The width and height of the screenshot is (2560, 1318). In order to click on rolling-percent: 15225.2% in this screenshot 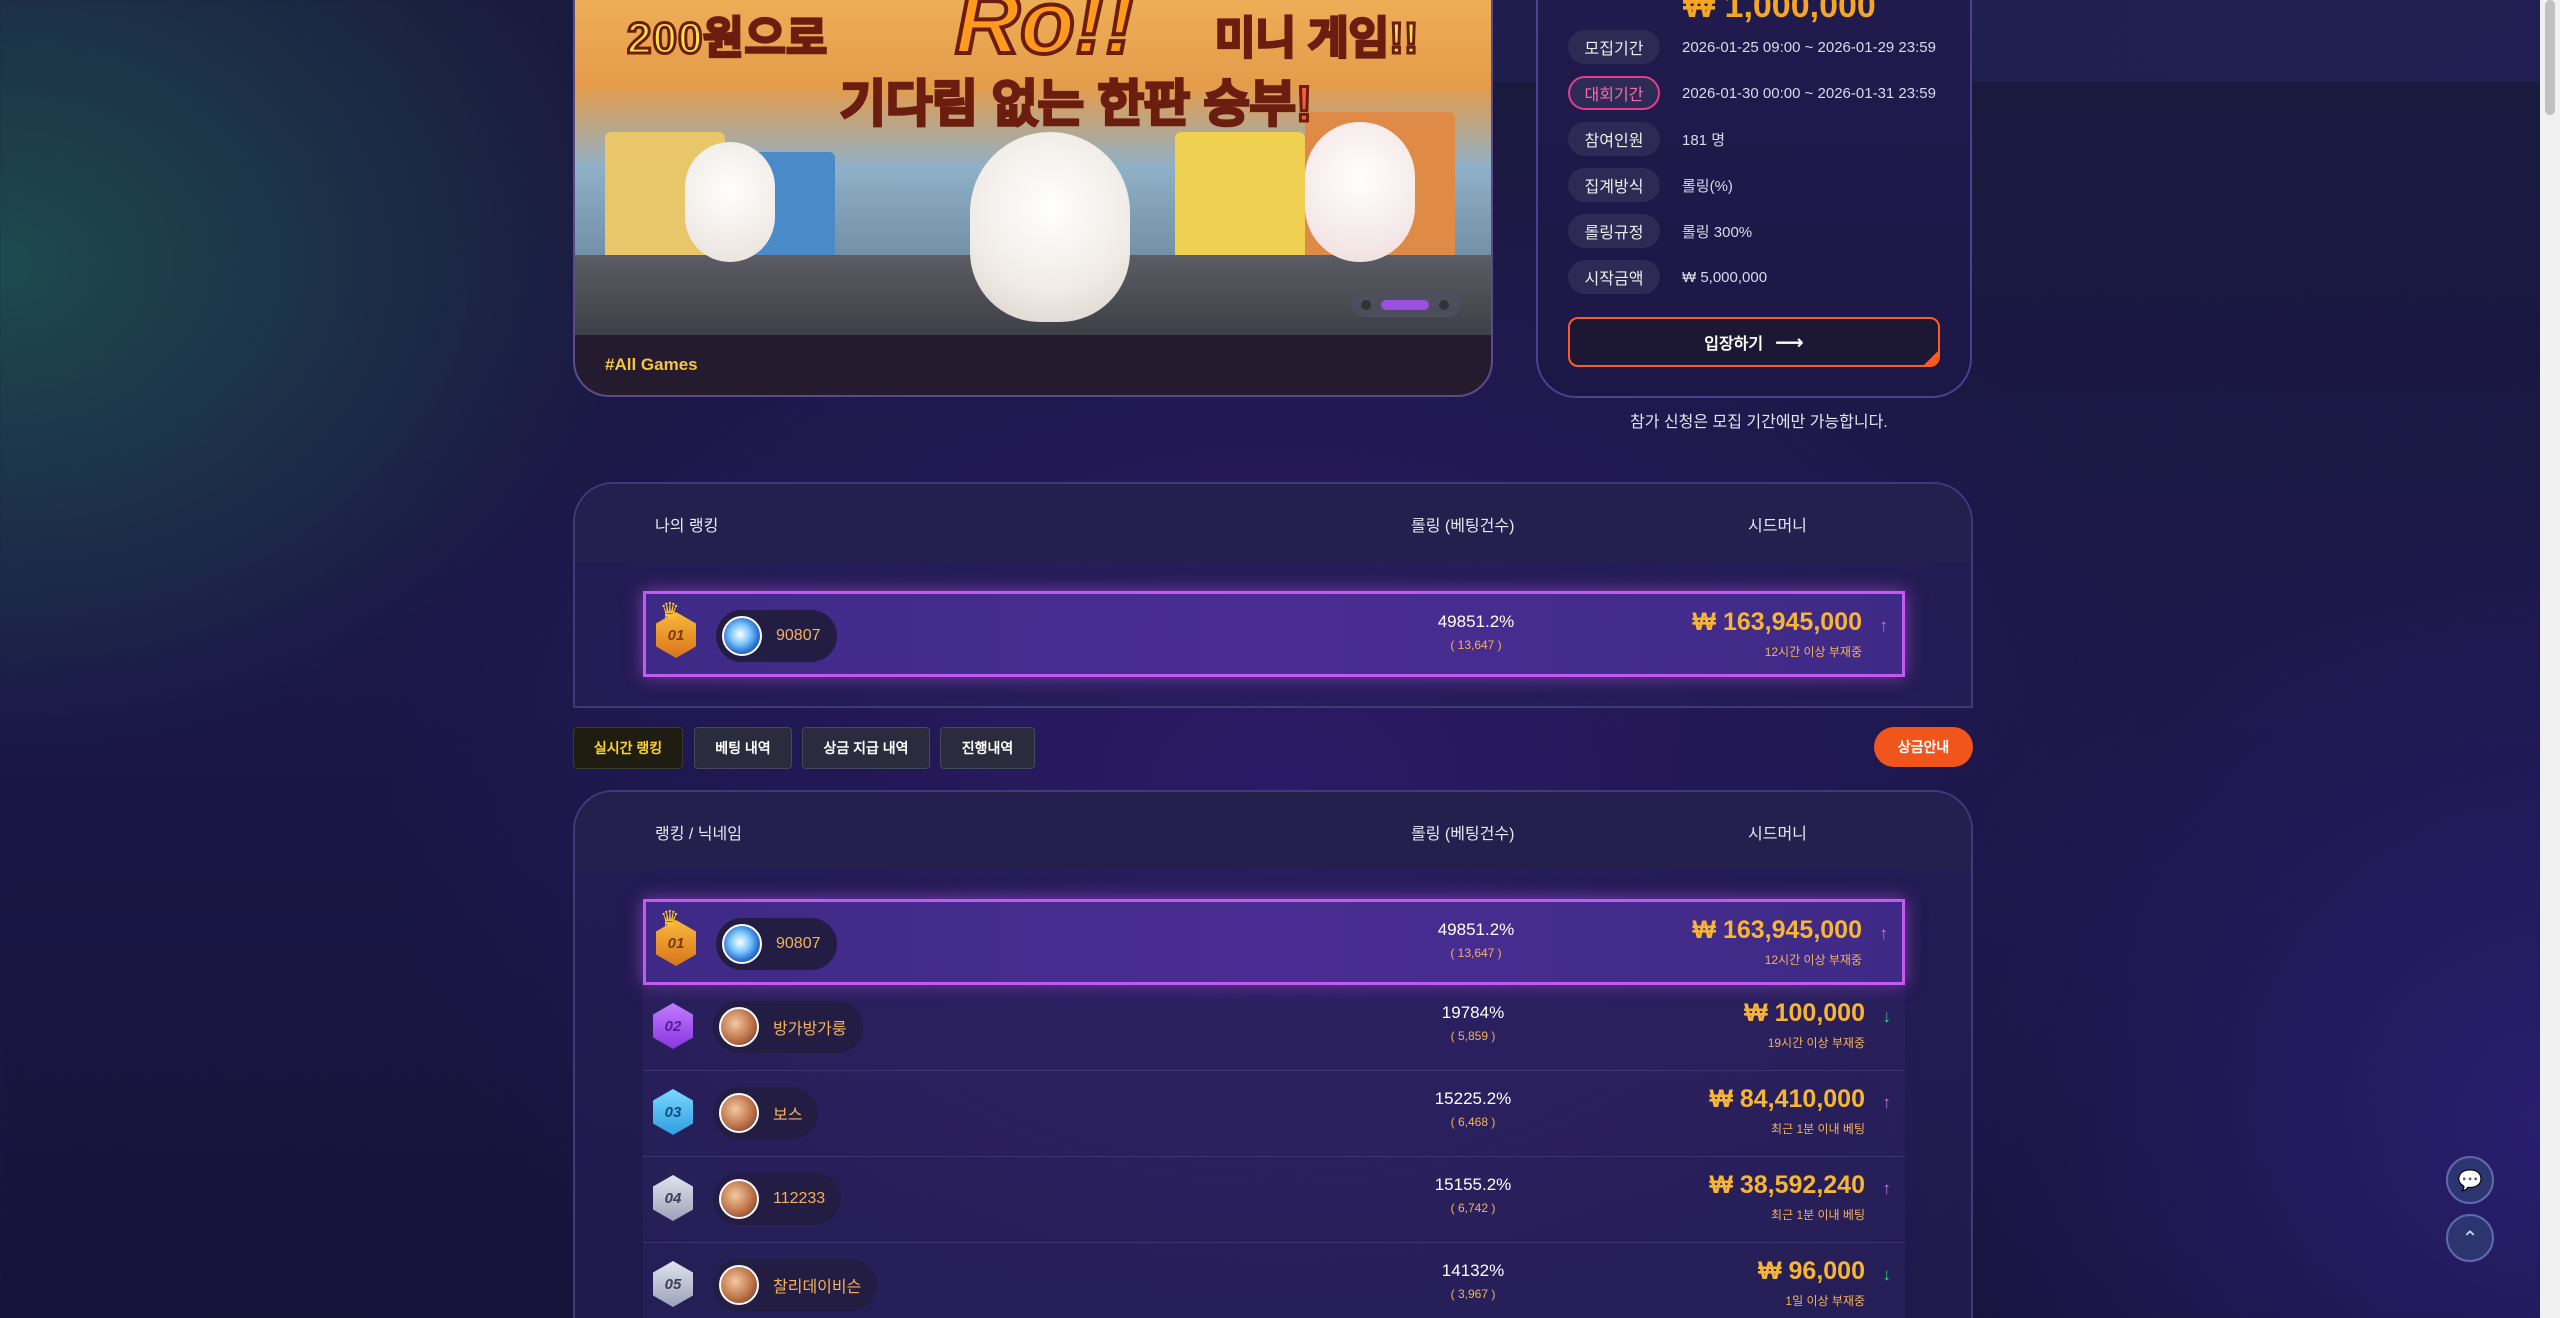, I will do `click(1473, 1098)`.